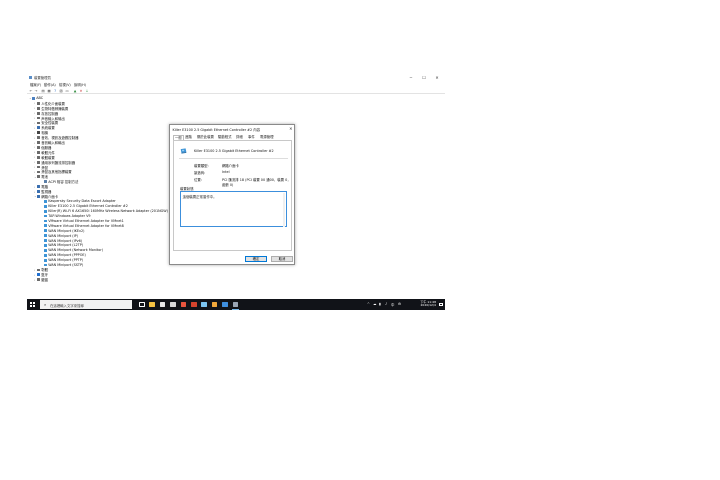 Image resolution: width=720 pixels, height=480 pixels. Describe the element at coordinates (198, 180) in the screenshot. I see `location-label: 位置:` at that location.